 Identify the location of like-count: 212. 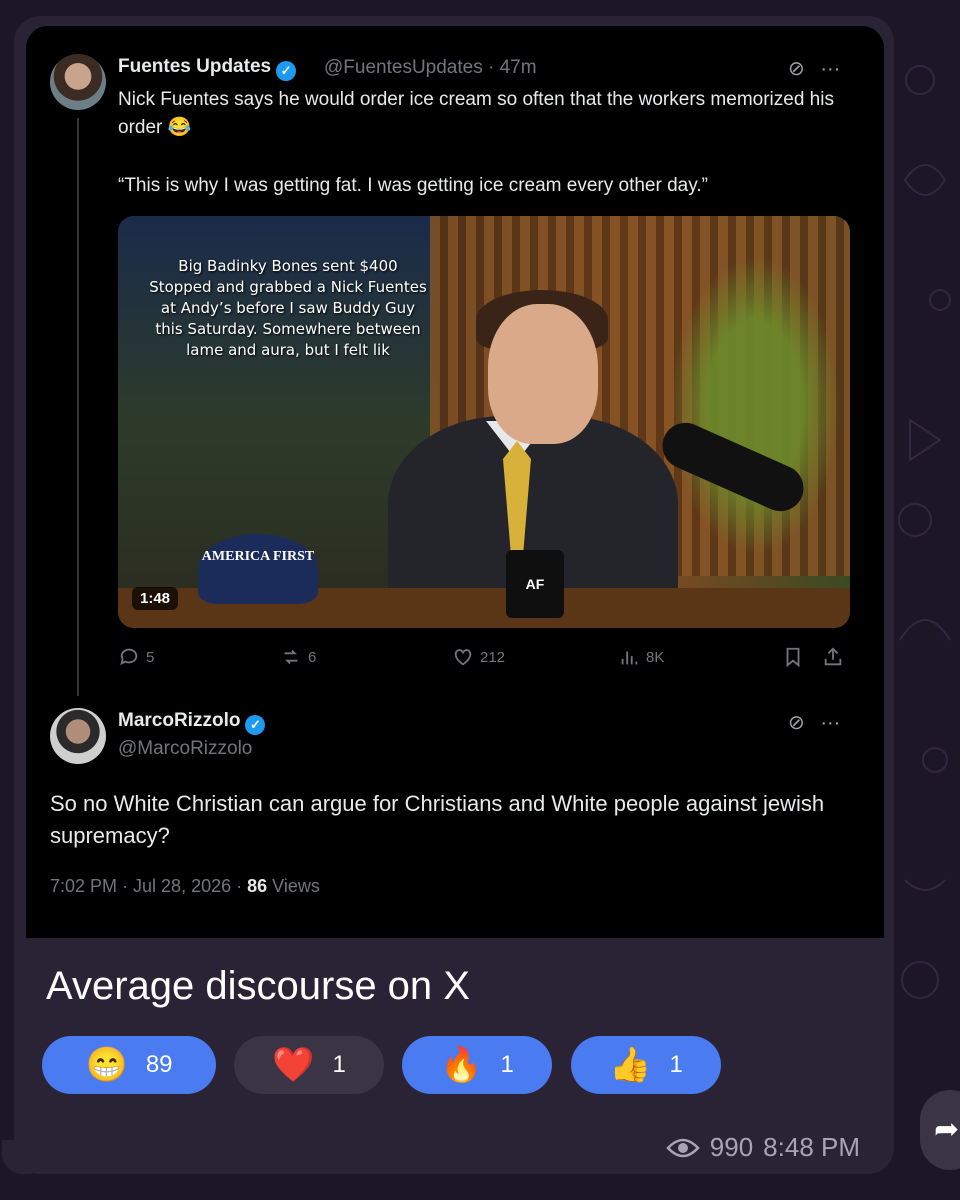
(493, 657).